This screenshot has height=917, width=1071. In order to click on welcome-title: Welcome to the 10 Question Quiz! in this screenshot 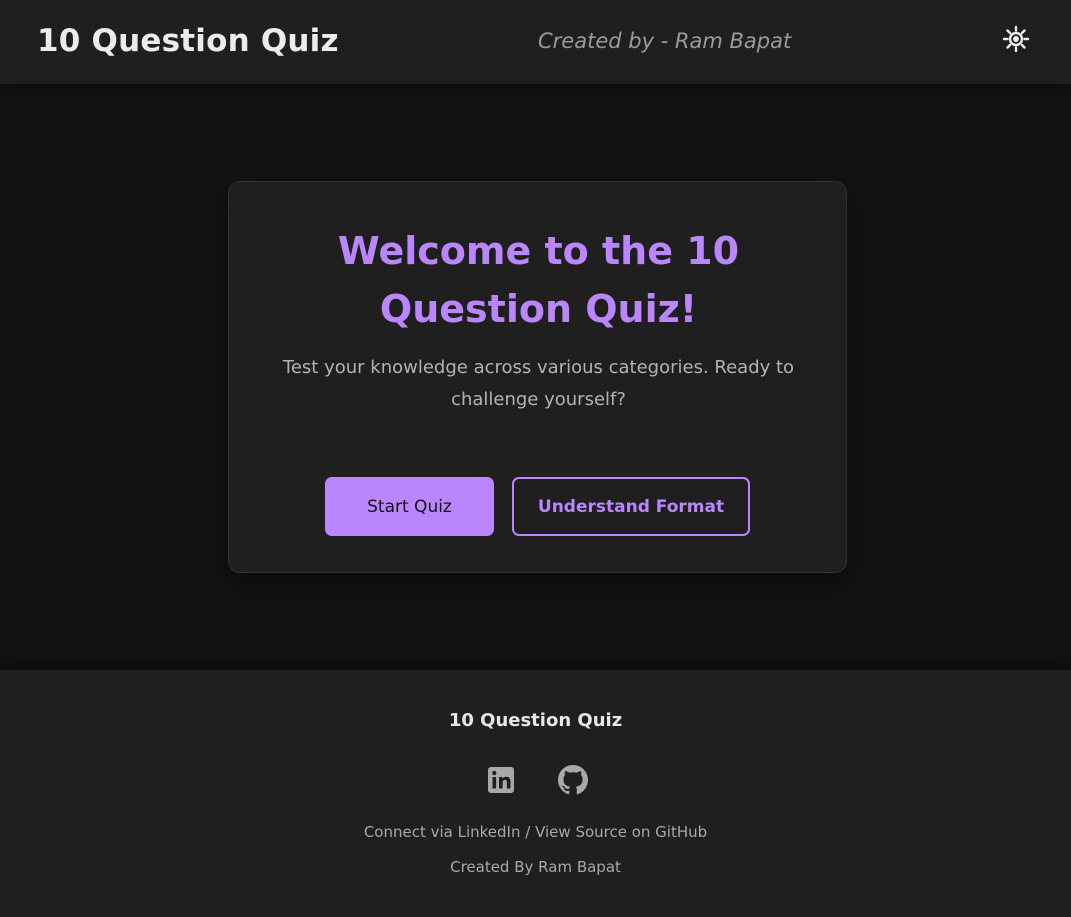, I will do `click(538, 280)`.